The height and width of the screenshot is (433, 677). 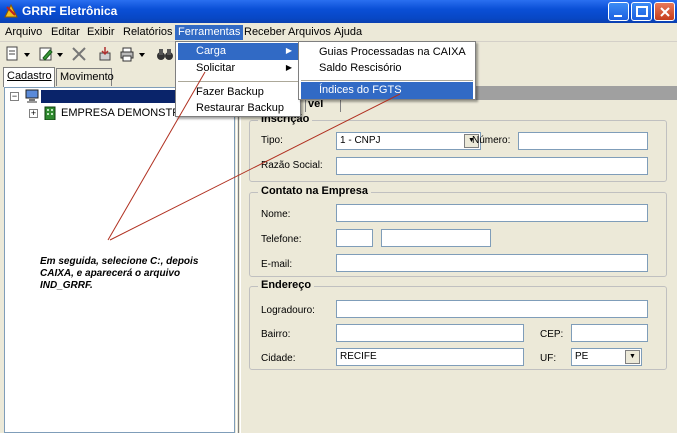 I want to click on chevron-down-icon: ▼, so click(x=632, y=357).